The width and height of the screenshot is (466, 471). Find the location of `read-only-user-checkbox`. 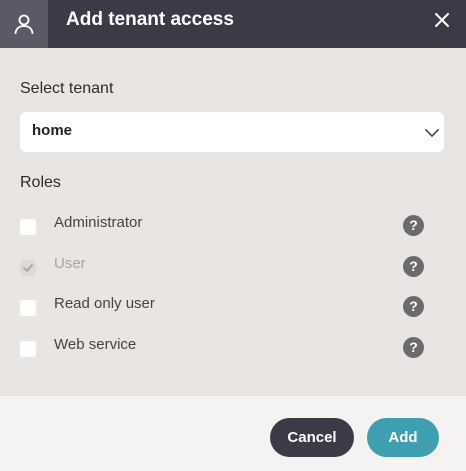

read-only-user-checkbox is located at coordinates (28, 308).